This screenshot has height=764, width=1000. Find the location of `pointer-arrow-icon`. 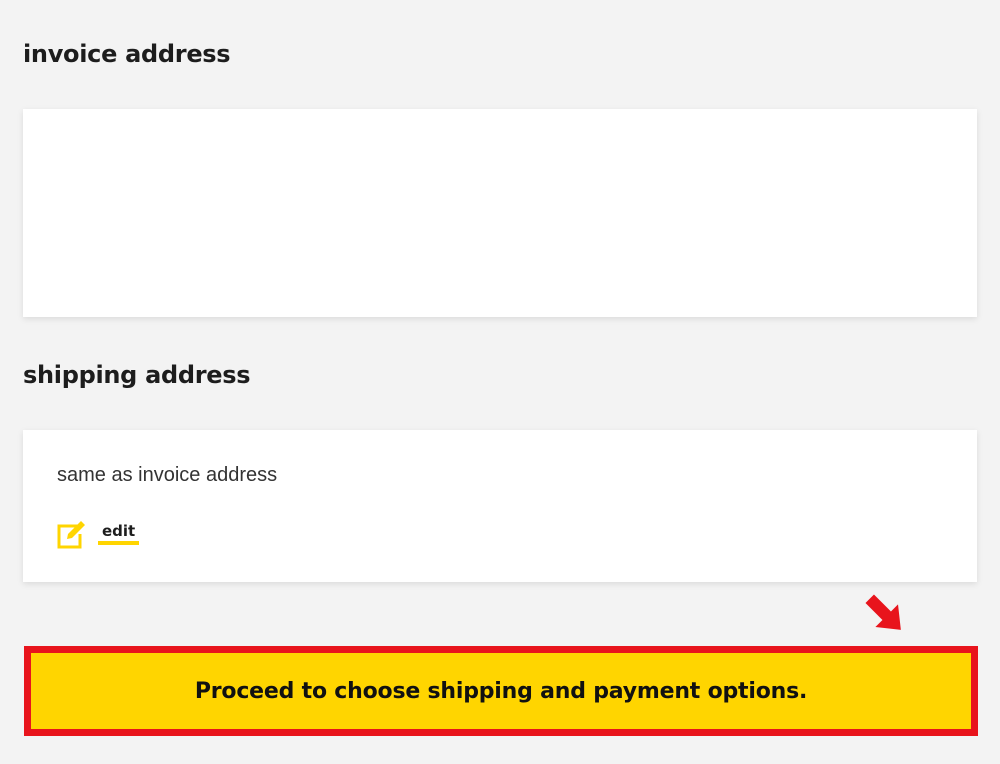

pointer-arrow-icon is located at coordinates (883, 612).